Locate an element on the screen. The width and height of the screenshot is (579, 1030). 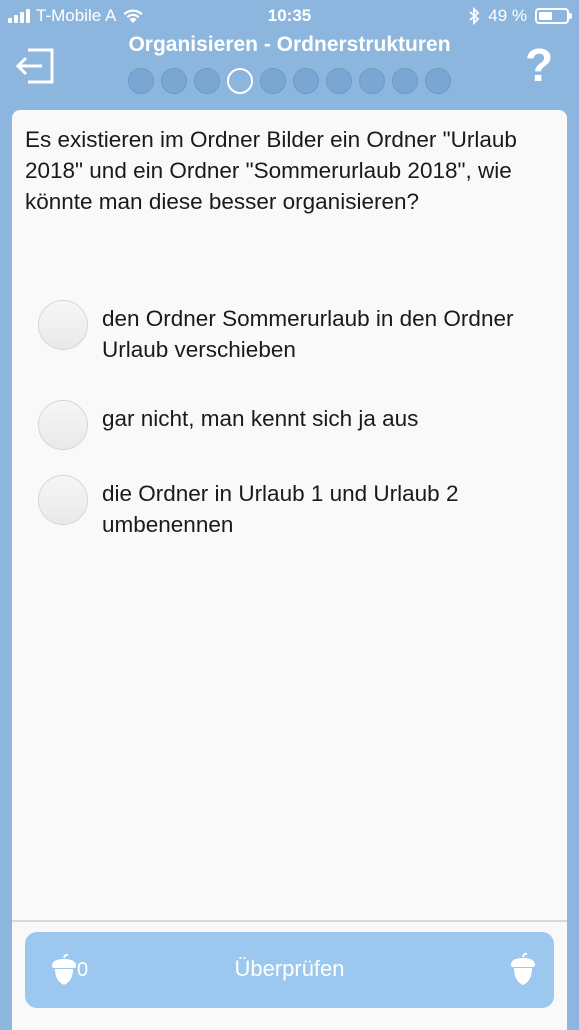
status-right: 49 % is located at coordinates (520, 16).